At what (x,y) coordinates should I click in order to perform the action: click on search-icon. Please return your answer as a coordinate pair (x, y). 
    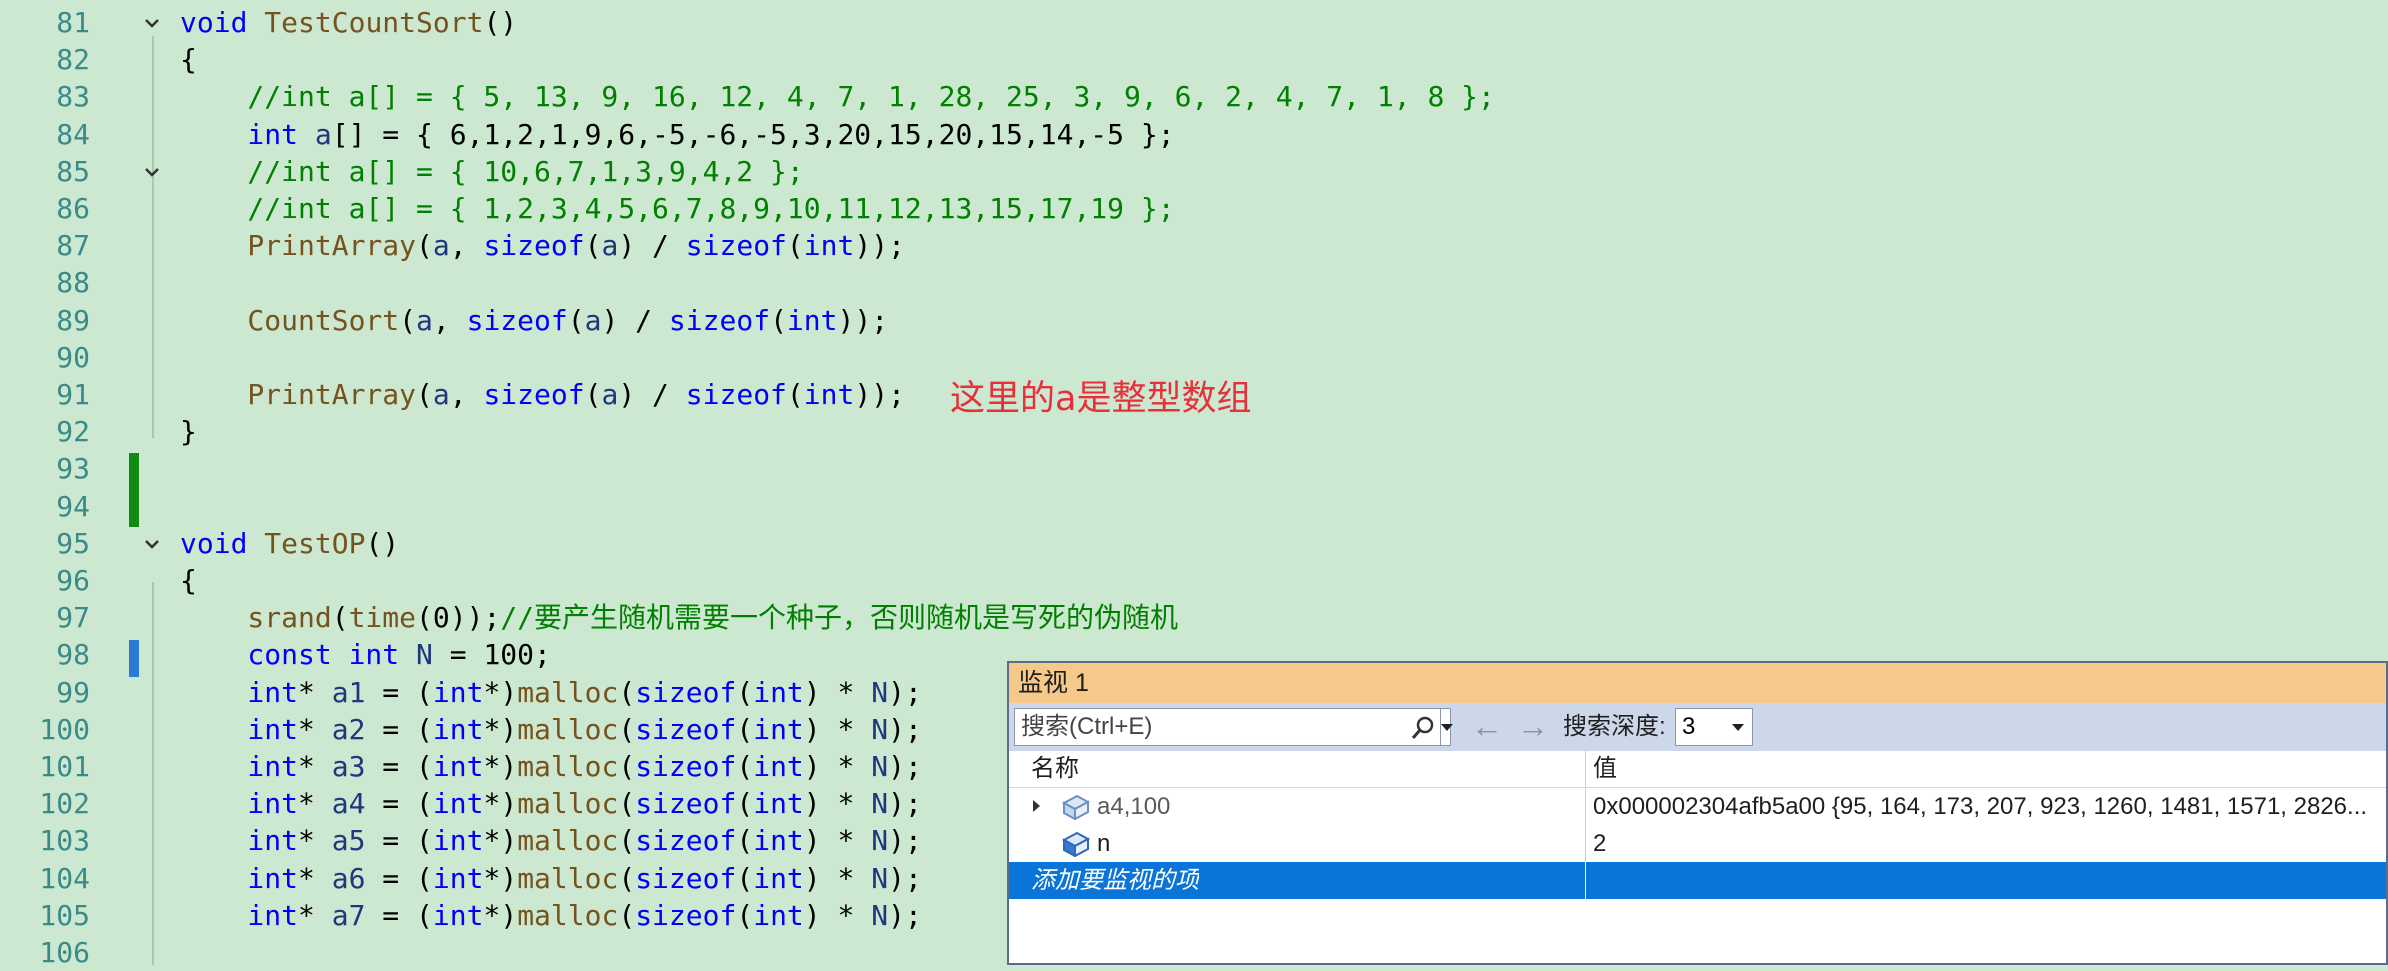
    Looking at the image, I should click on (1423, 728).